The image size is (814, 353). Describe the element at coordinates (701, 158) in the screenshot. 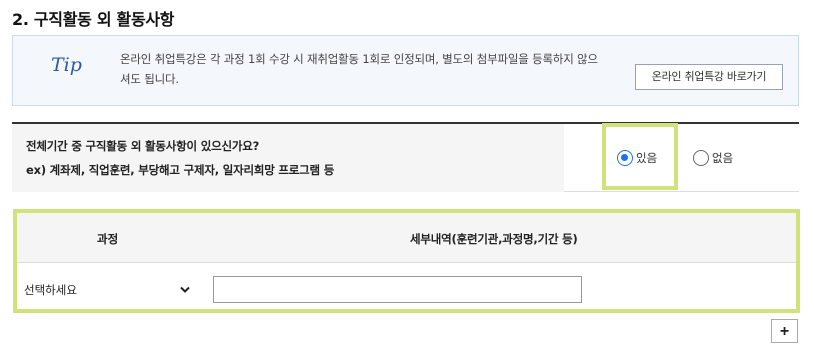

I see `radio-button-no` at that location.